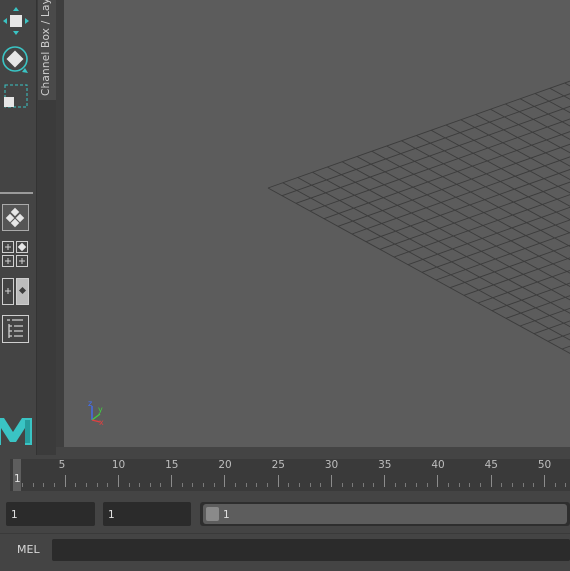 This screenshot has width=570, height=571. What do you see at coordinates (171, 465) in the screenshot?
I see `timeline-tick-label: 15` at bounding box center [171, 465].